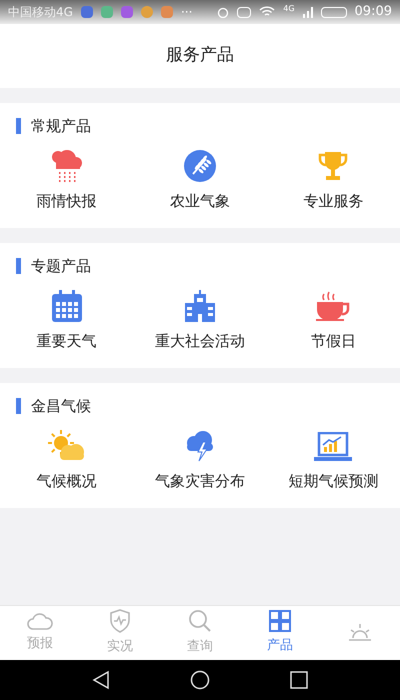  What do you see at coordinates (200, 459) in the screenshot?
I see `product-item: 气象灾害分布` at bounding box center [200, 459].